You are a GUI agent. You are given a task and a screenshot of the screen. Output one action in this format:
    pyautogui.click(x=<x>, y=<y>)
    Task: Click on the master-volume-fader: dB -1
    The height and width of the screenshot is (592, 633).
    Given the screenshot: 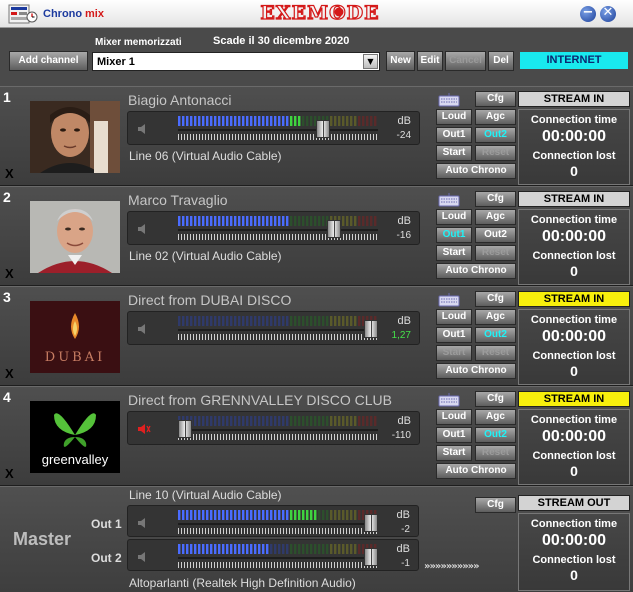 What is the action you would take?
    pyautogui.click(x=273, y=555)
    